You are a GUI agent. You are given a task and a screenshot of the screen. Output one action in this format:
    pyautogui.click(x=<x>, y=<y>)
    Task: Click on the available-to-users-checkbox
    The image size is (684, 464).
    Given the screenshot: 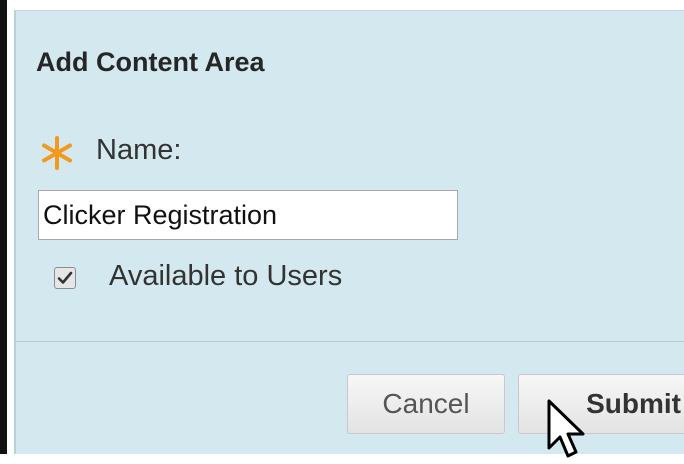 What is the action you would take?
    pyautogui.click(x=65, y=278)
    